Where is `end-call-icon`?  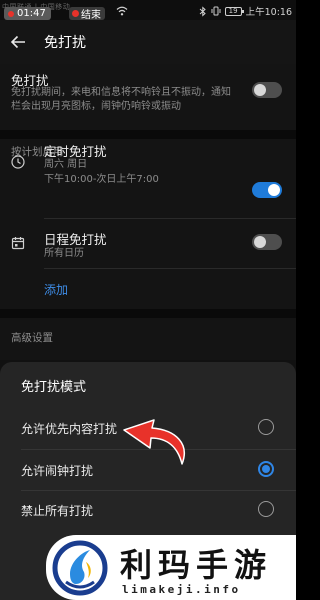 end-call-icon is located at coordinates (75, 13).